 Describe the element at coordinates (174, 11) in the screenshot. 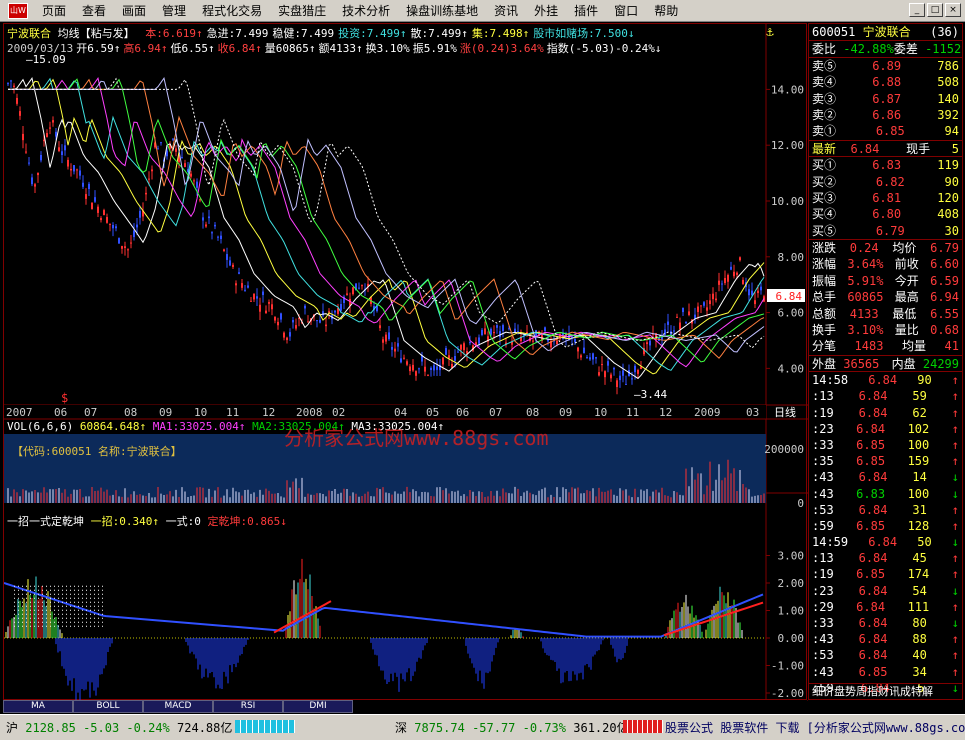

I see `menu-item-3: 管理` at that location.